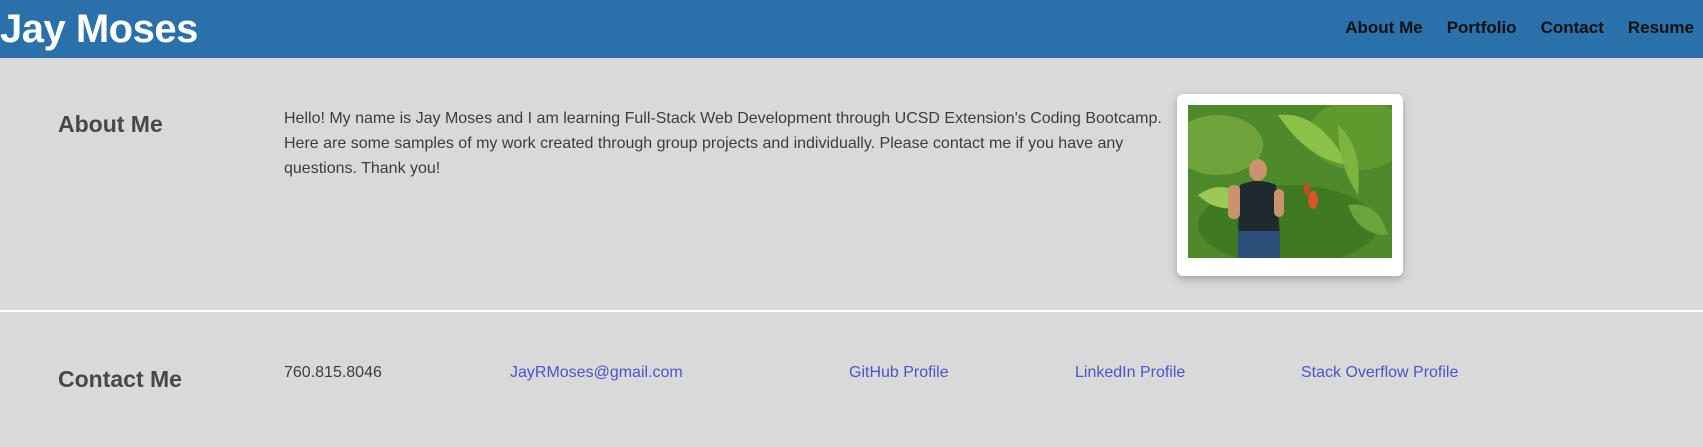 This screenshot has height=447, width=1703. I want to click on about-heading: About Me, so click(110, 124).